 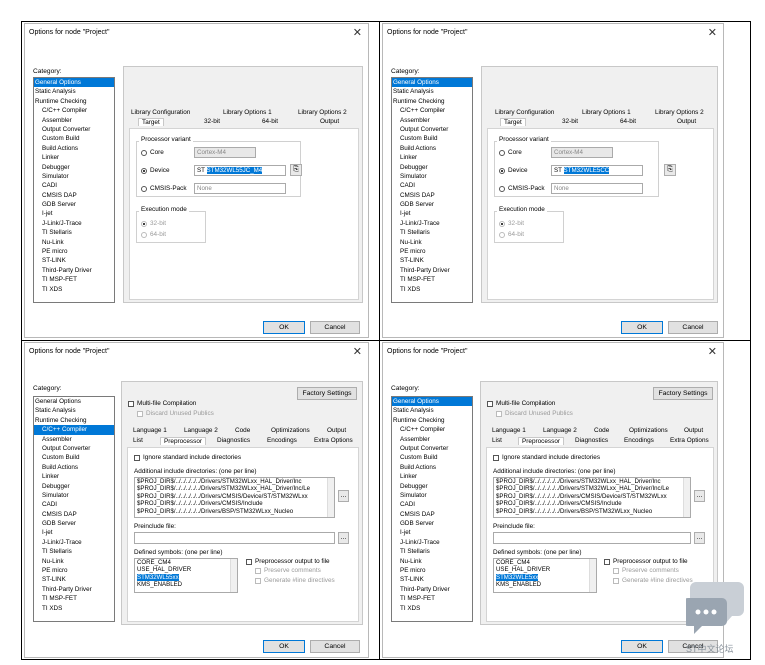 I want to click on device-field: ST STM32WLE5CC, so click(x=597, y=170).